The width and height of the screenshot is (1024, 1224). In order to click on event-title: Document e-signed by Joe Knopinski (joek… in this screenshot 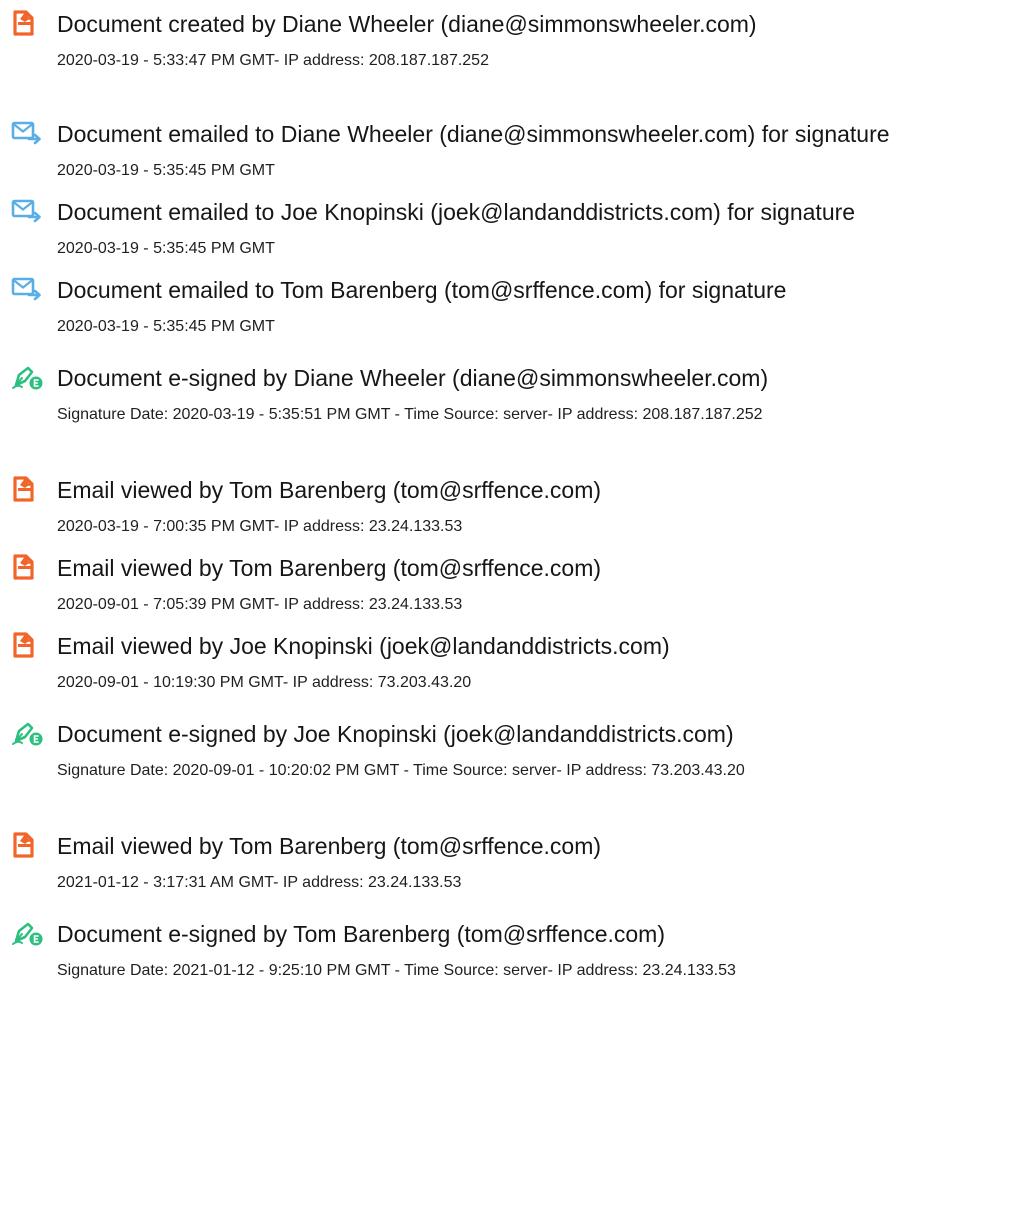, I will do `click(395, 734)`.